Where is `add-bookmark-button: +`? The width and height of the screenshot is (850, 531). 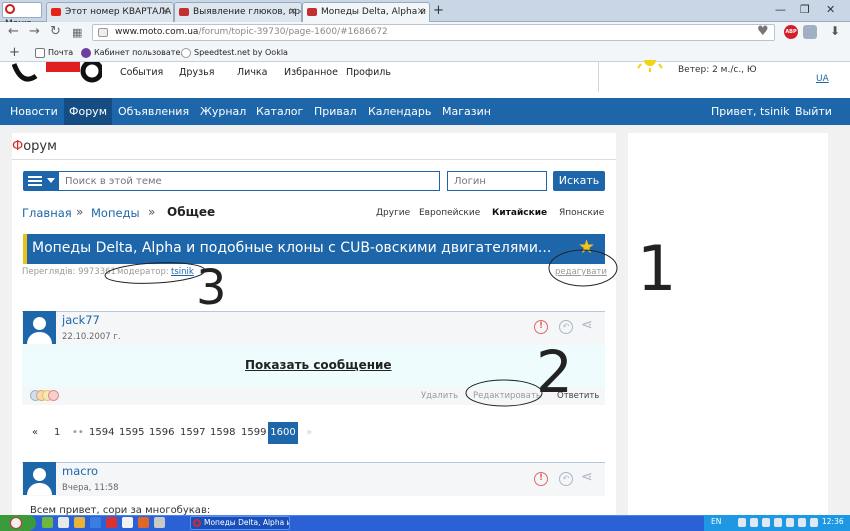 add-bookmark-button: + is located at coordinates (14, 52).